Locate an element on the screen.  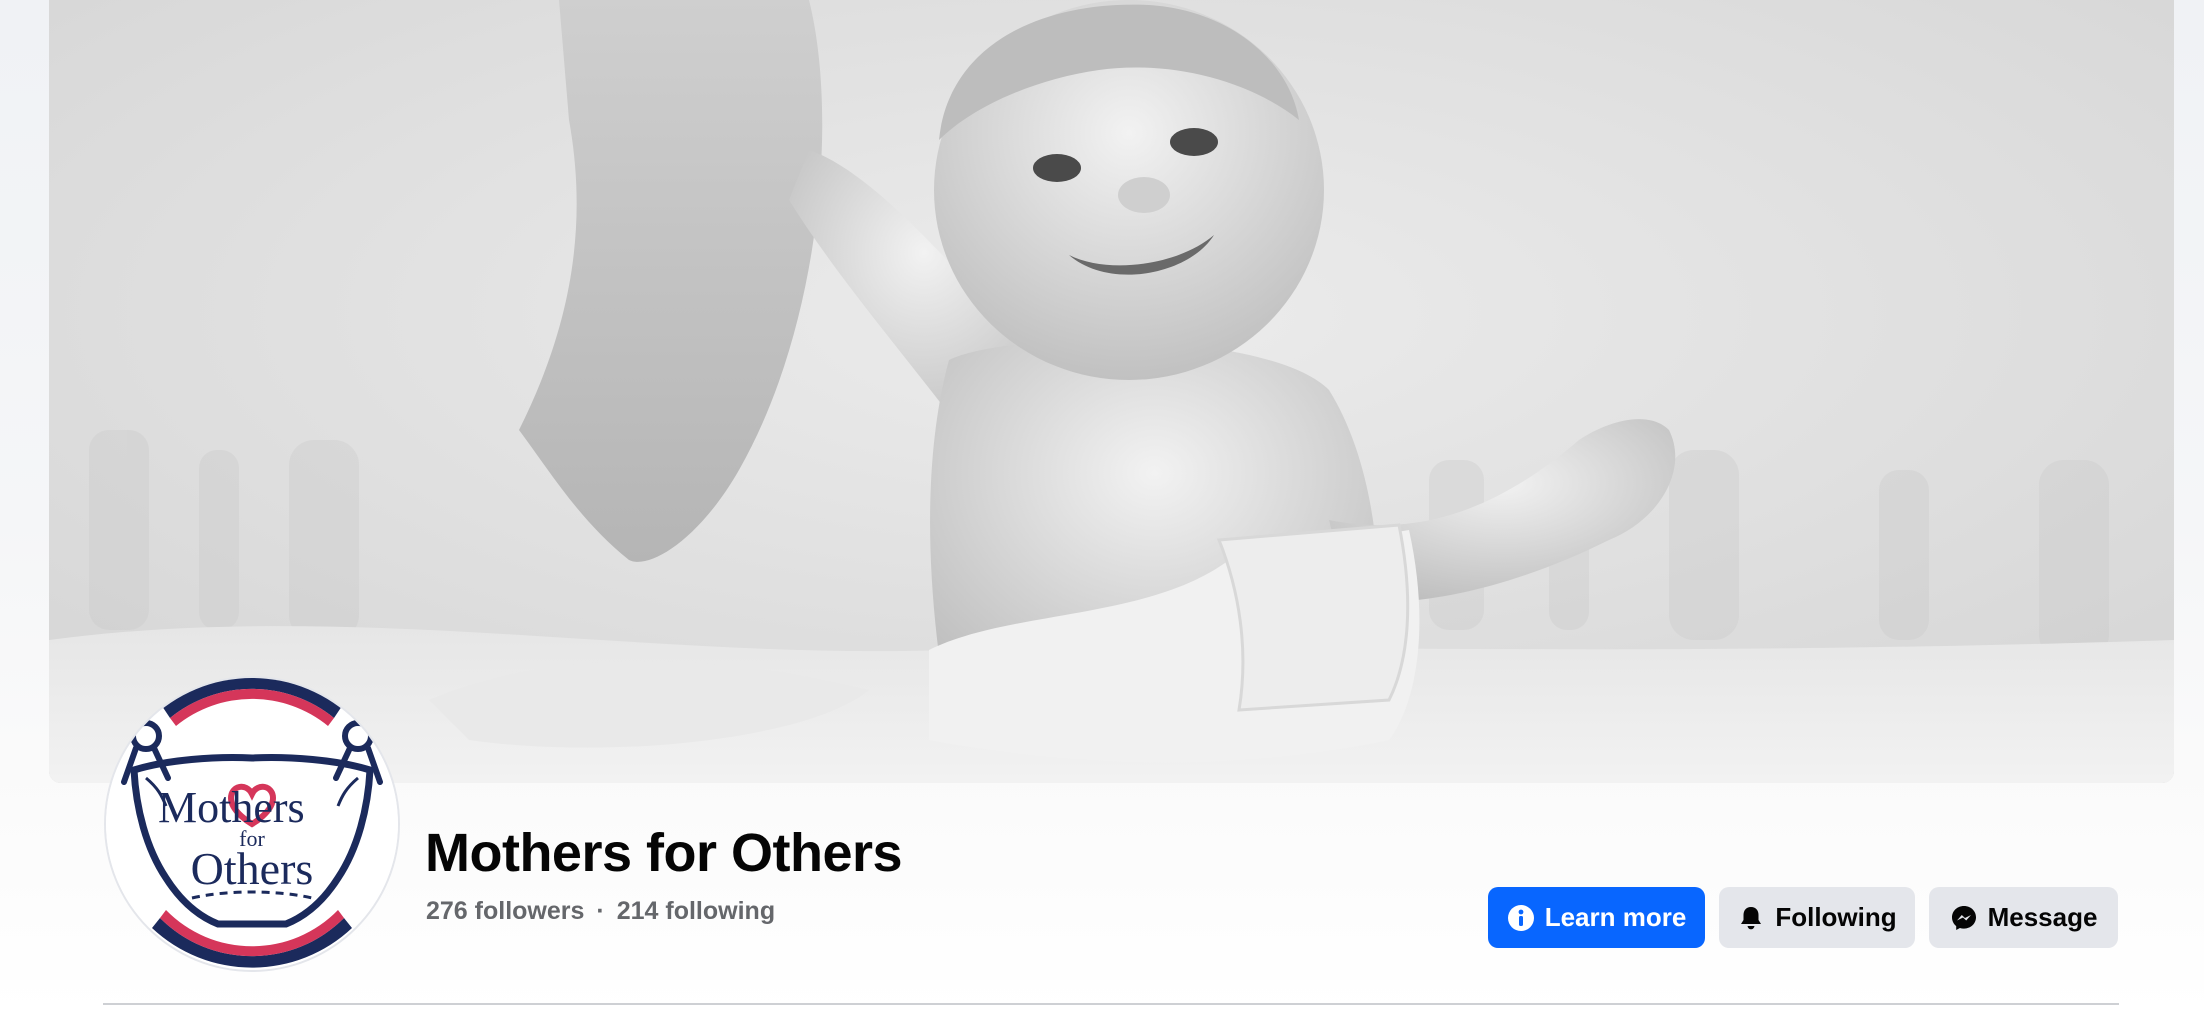
following-label: Following is located at coordinates (1836, 917).